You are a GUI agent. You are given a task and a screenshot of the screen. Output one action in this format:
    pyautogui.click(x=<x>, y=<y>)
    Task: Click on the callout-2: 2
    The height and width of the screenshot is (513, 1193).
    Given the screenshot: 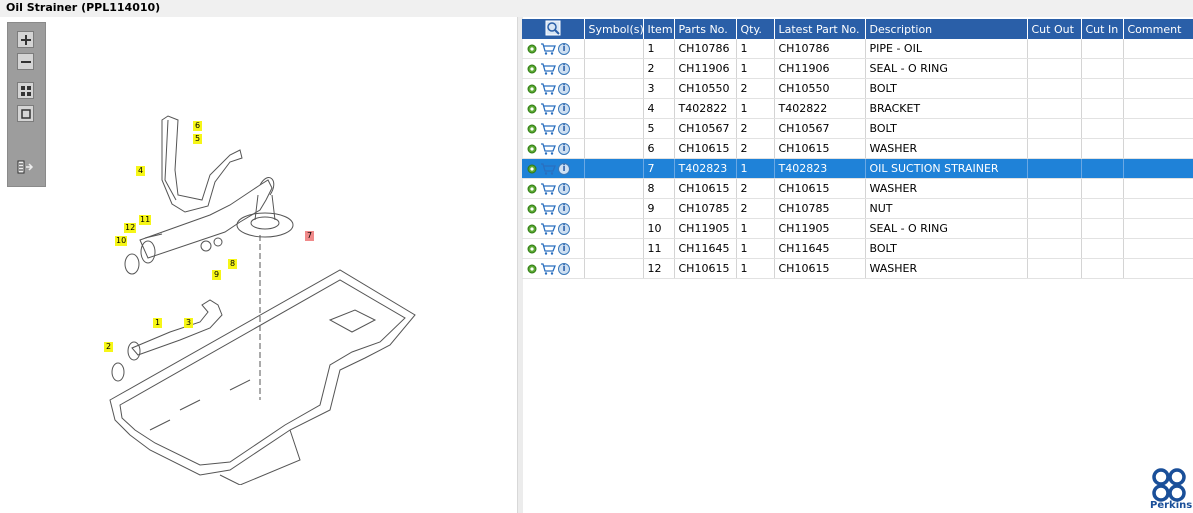 What is the action you would take?
    pyautogui.click(x=108, y=347)
    